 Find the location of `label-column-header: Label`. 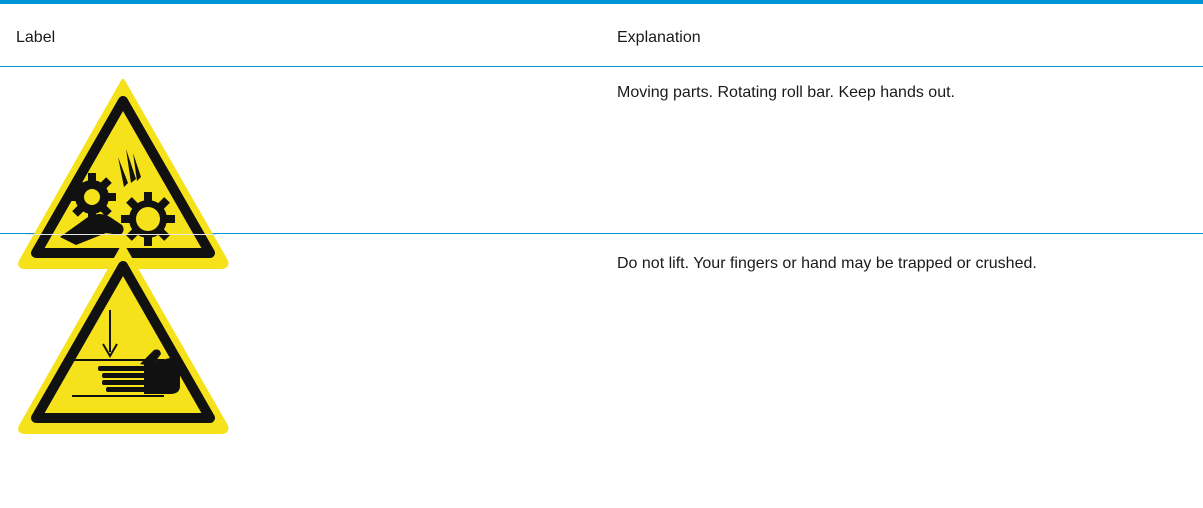

label-column-header: Label is located at coordinates (36, 37).